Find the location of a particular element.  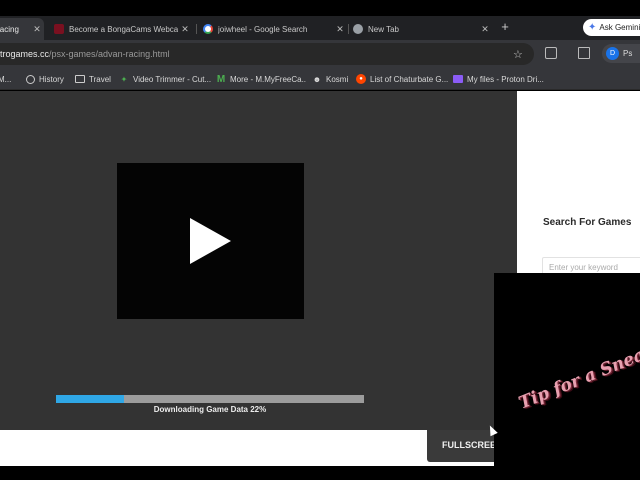

bongacams-favicon-icon is located at coordinates (59, 29).